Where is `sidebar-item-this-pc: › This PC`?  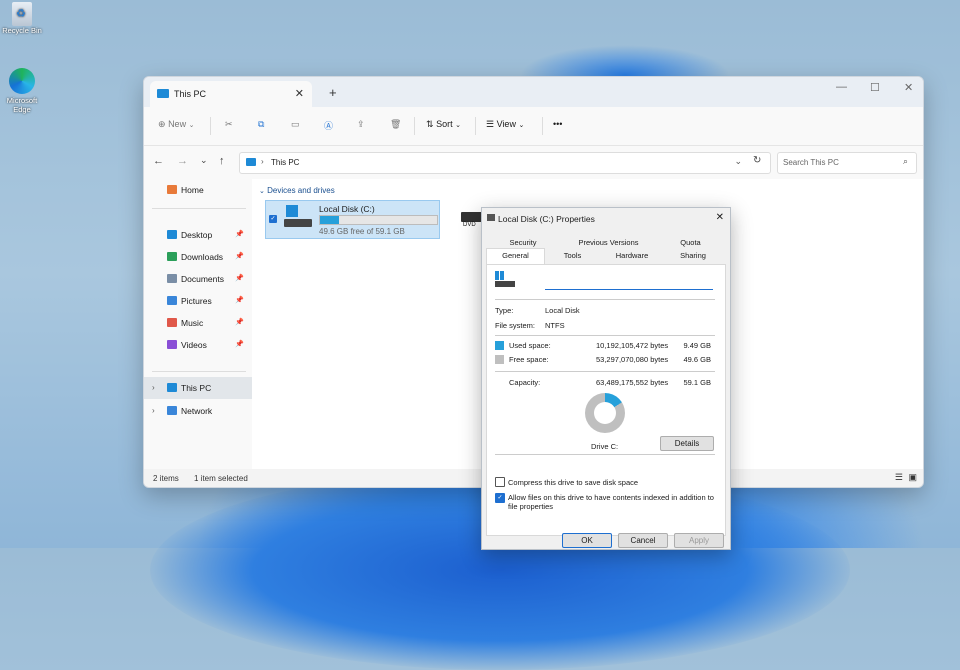
sidebar-item-this-pc: › This PC is located at coordinates (198, 388).